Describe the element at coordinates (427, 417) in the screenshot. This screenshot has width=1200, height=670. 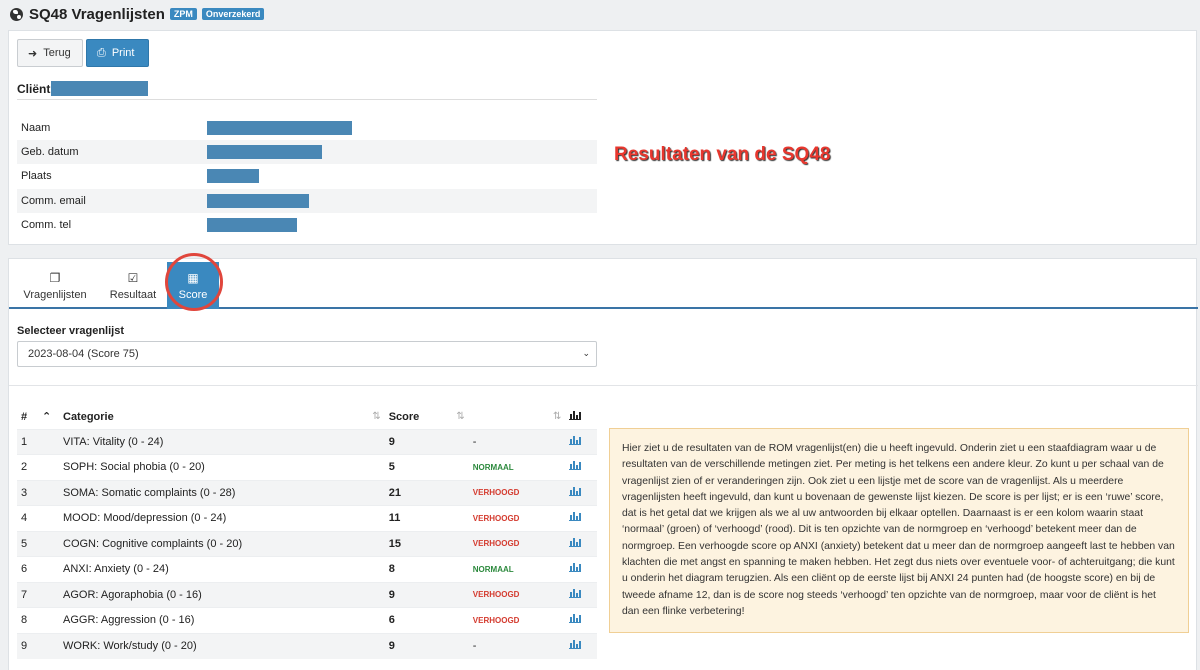
I see `col-header-score: Score ⇅` at that location.